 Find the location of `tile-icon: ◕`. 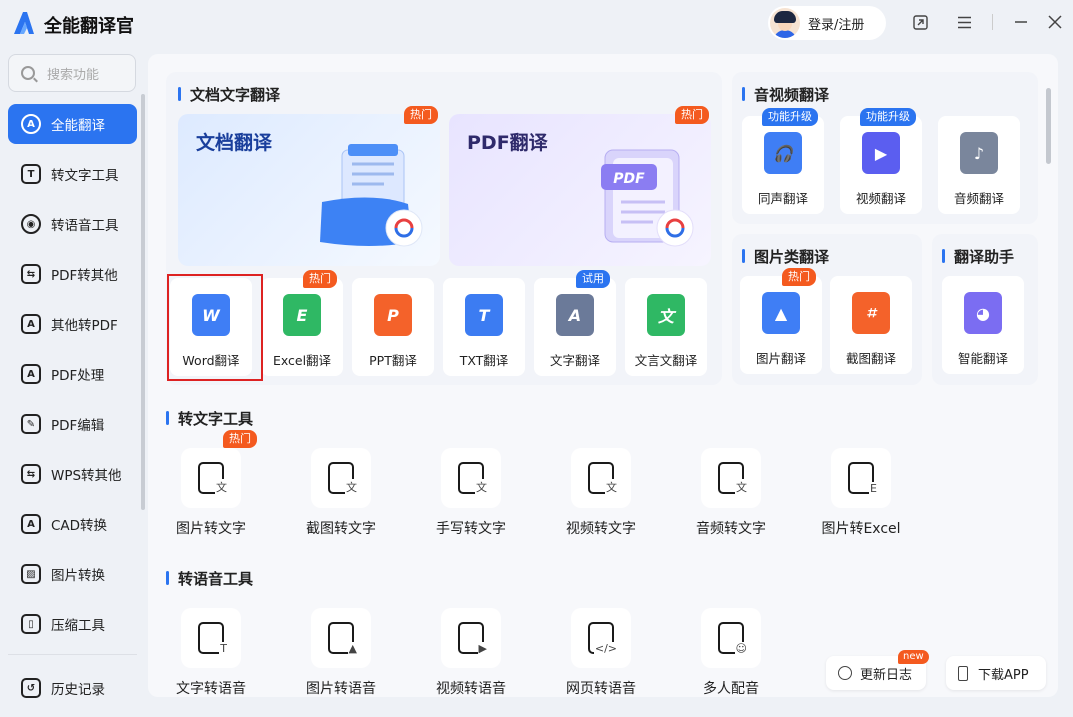

tile-icon: ◕ is located at coordinates (983, 313).